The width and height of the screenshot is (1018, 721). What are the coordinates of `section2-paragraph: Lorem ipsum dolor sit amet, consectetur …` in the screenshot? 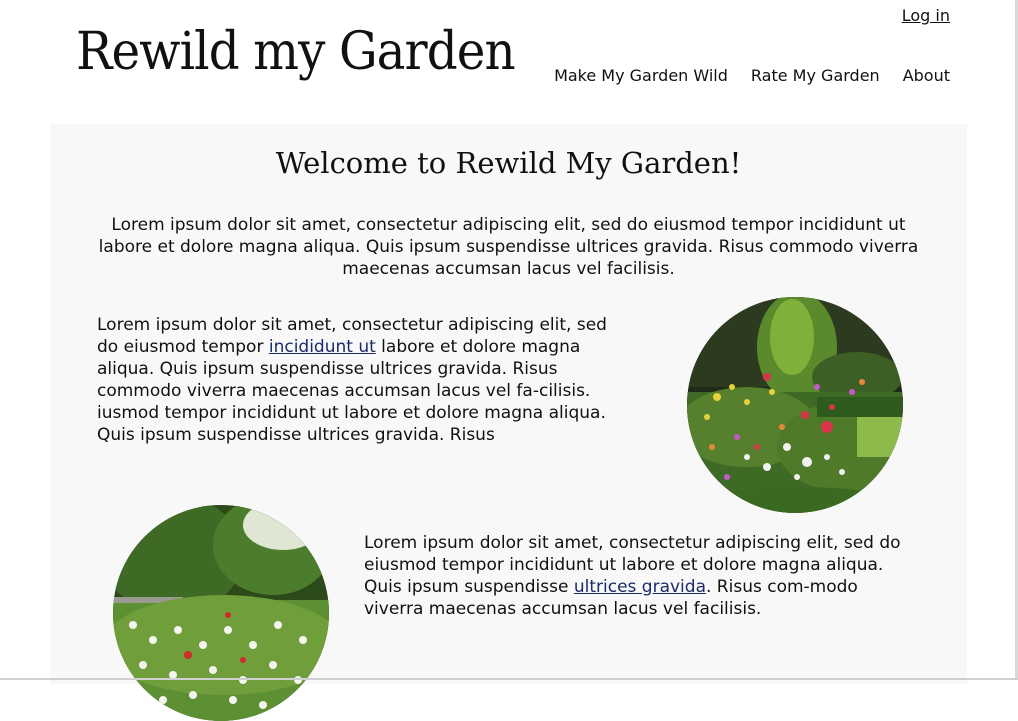 It's located at (636, 576).